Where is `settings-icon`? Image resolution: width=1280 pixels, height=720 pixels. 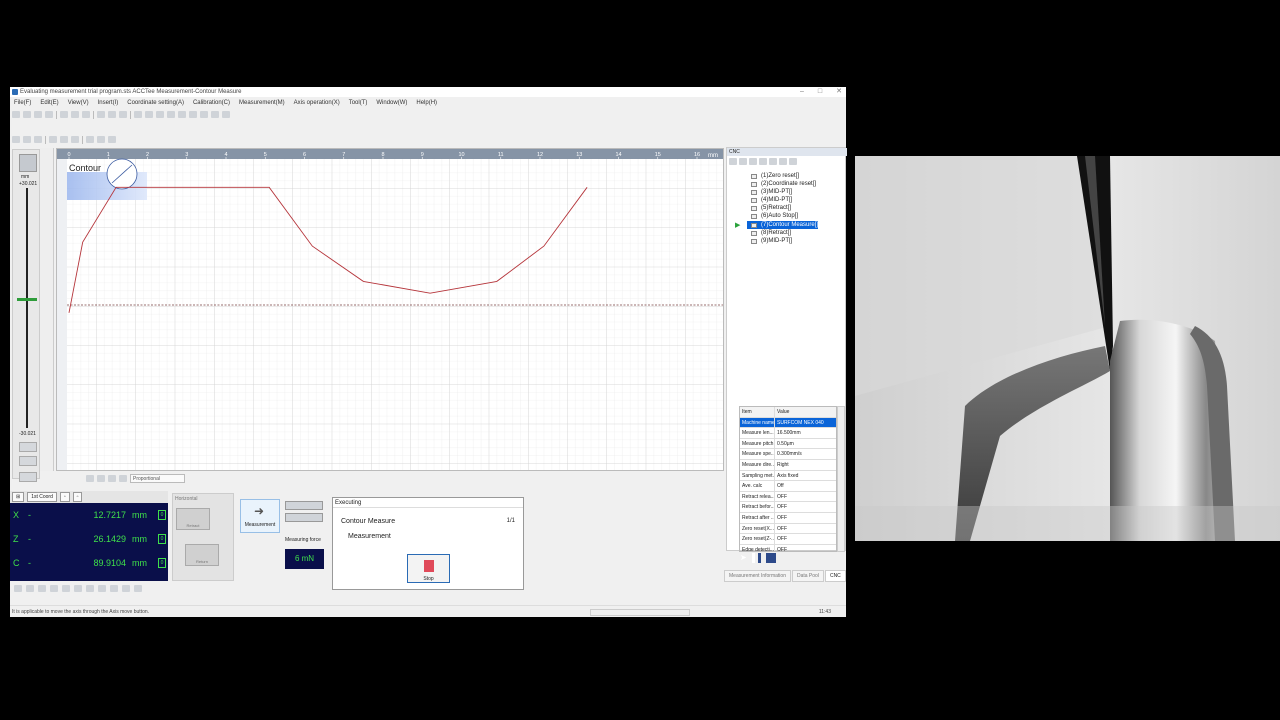 settings-icon is located at coordinates (160, 114).